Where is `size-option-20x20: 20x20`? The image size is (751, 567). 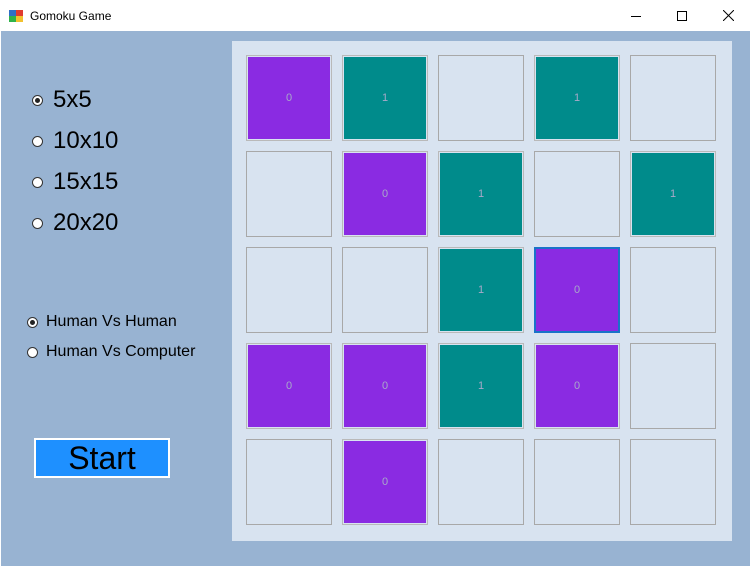
size-option-20x20: 20x20 is located at coordinates (75, 223).